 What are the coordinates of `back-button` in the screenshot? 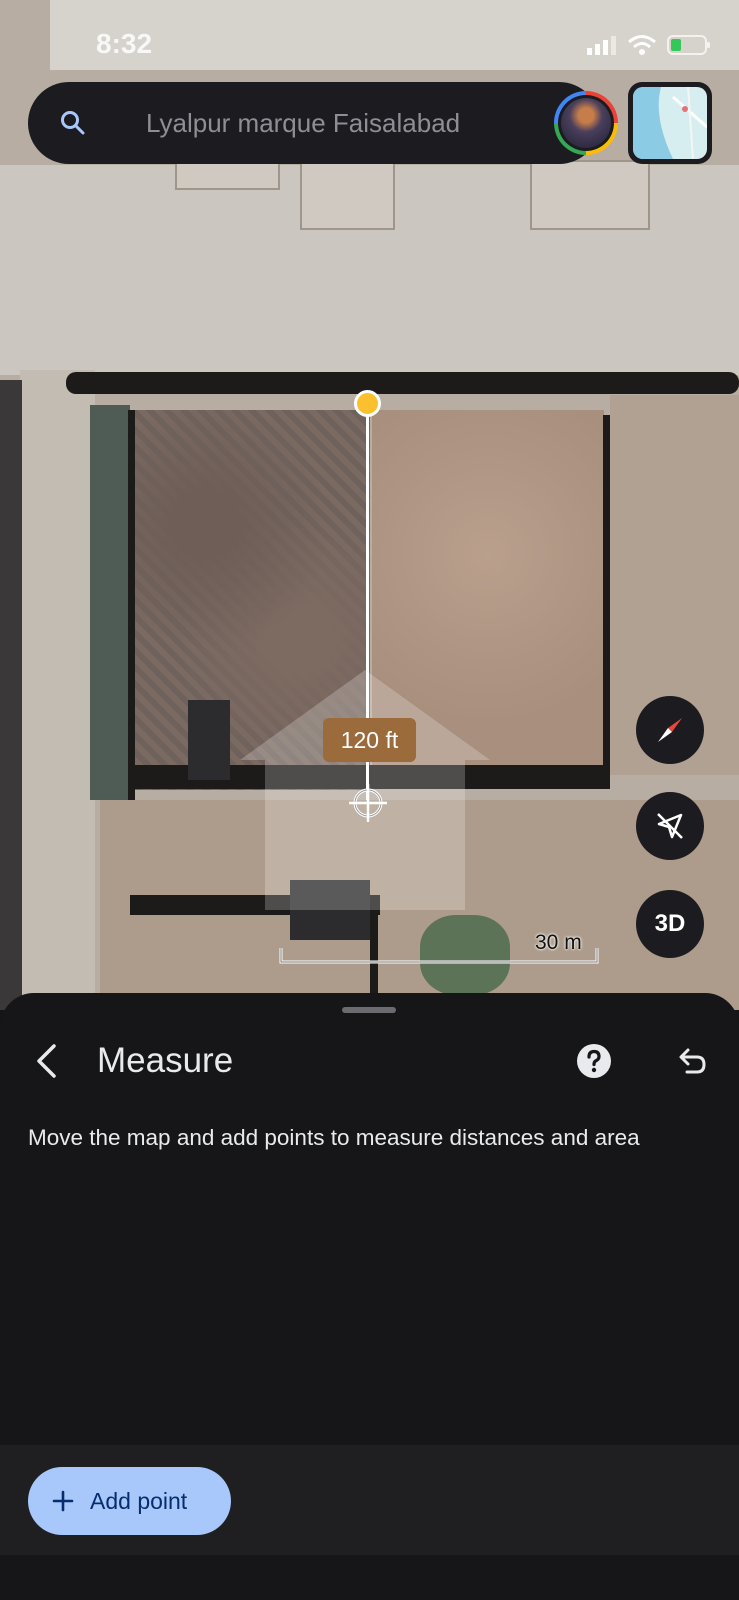 It's located at (47, 1061).